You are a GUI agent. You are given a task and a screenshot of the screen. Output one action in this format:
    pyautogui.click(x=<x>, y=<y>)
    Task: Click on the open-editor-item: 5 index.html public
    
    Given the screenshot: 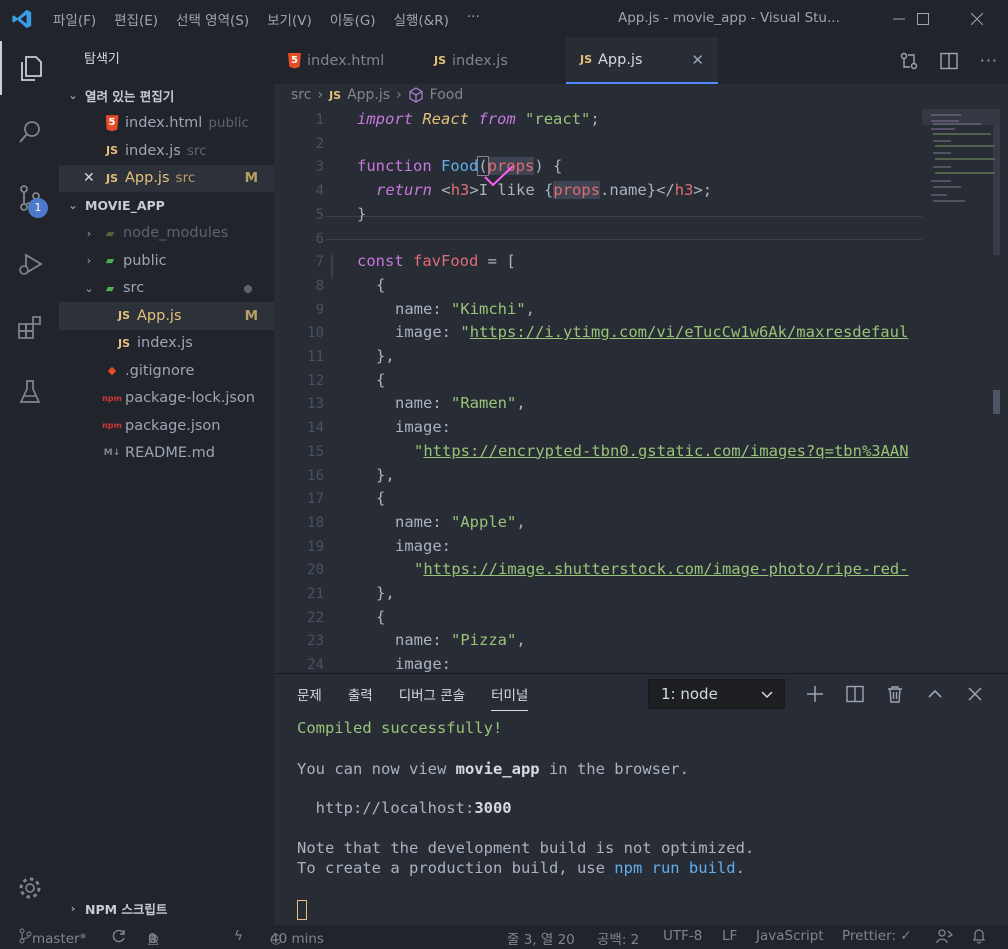 What is the action you would take?
    pyautogui.click(x=166, y=124)
    